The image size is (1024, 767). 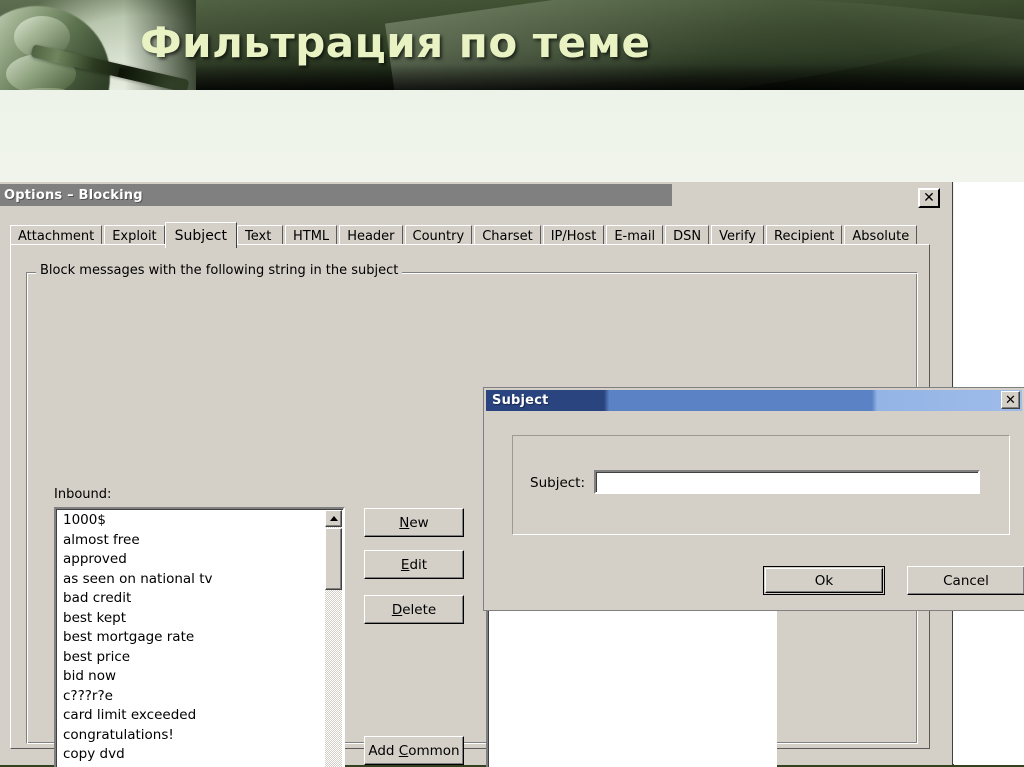 What do you see at coordinates (558, 483) in the screenshot?
I see `subject-field-label: Subject:` at bounding box center [558, 483].